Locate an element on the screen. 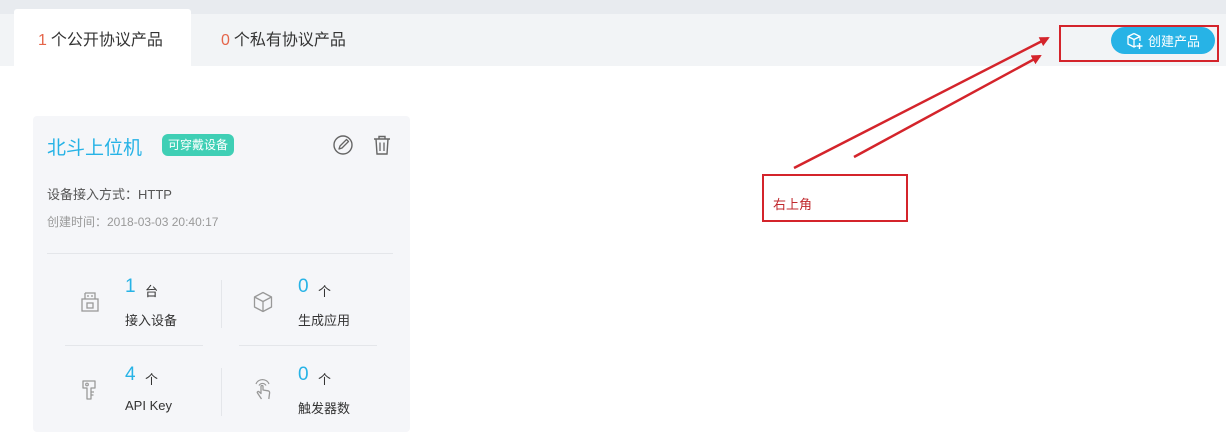 The image size is (1226, 432). annotation-arrows is located at coordinates (921, 103).